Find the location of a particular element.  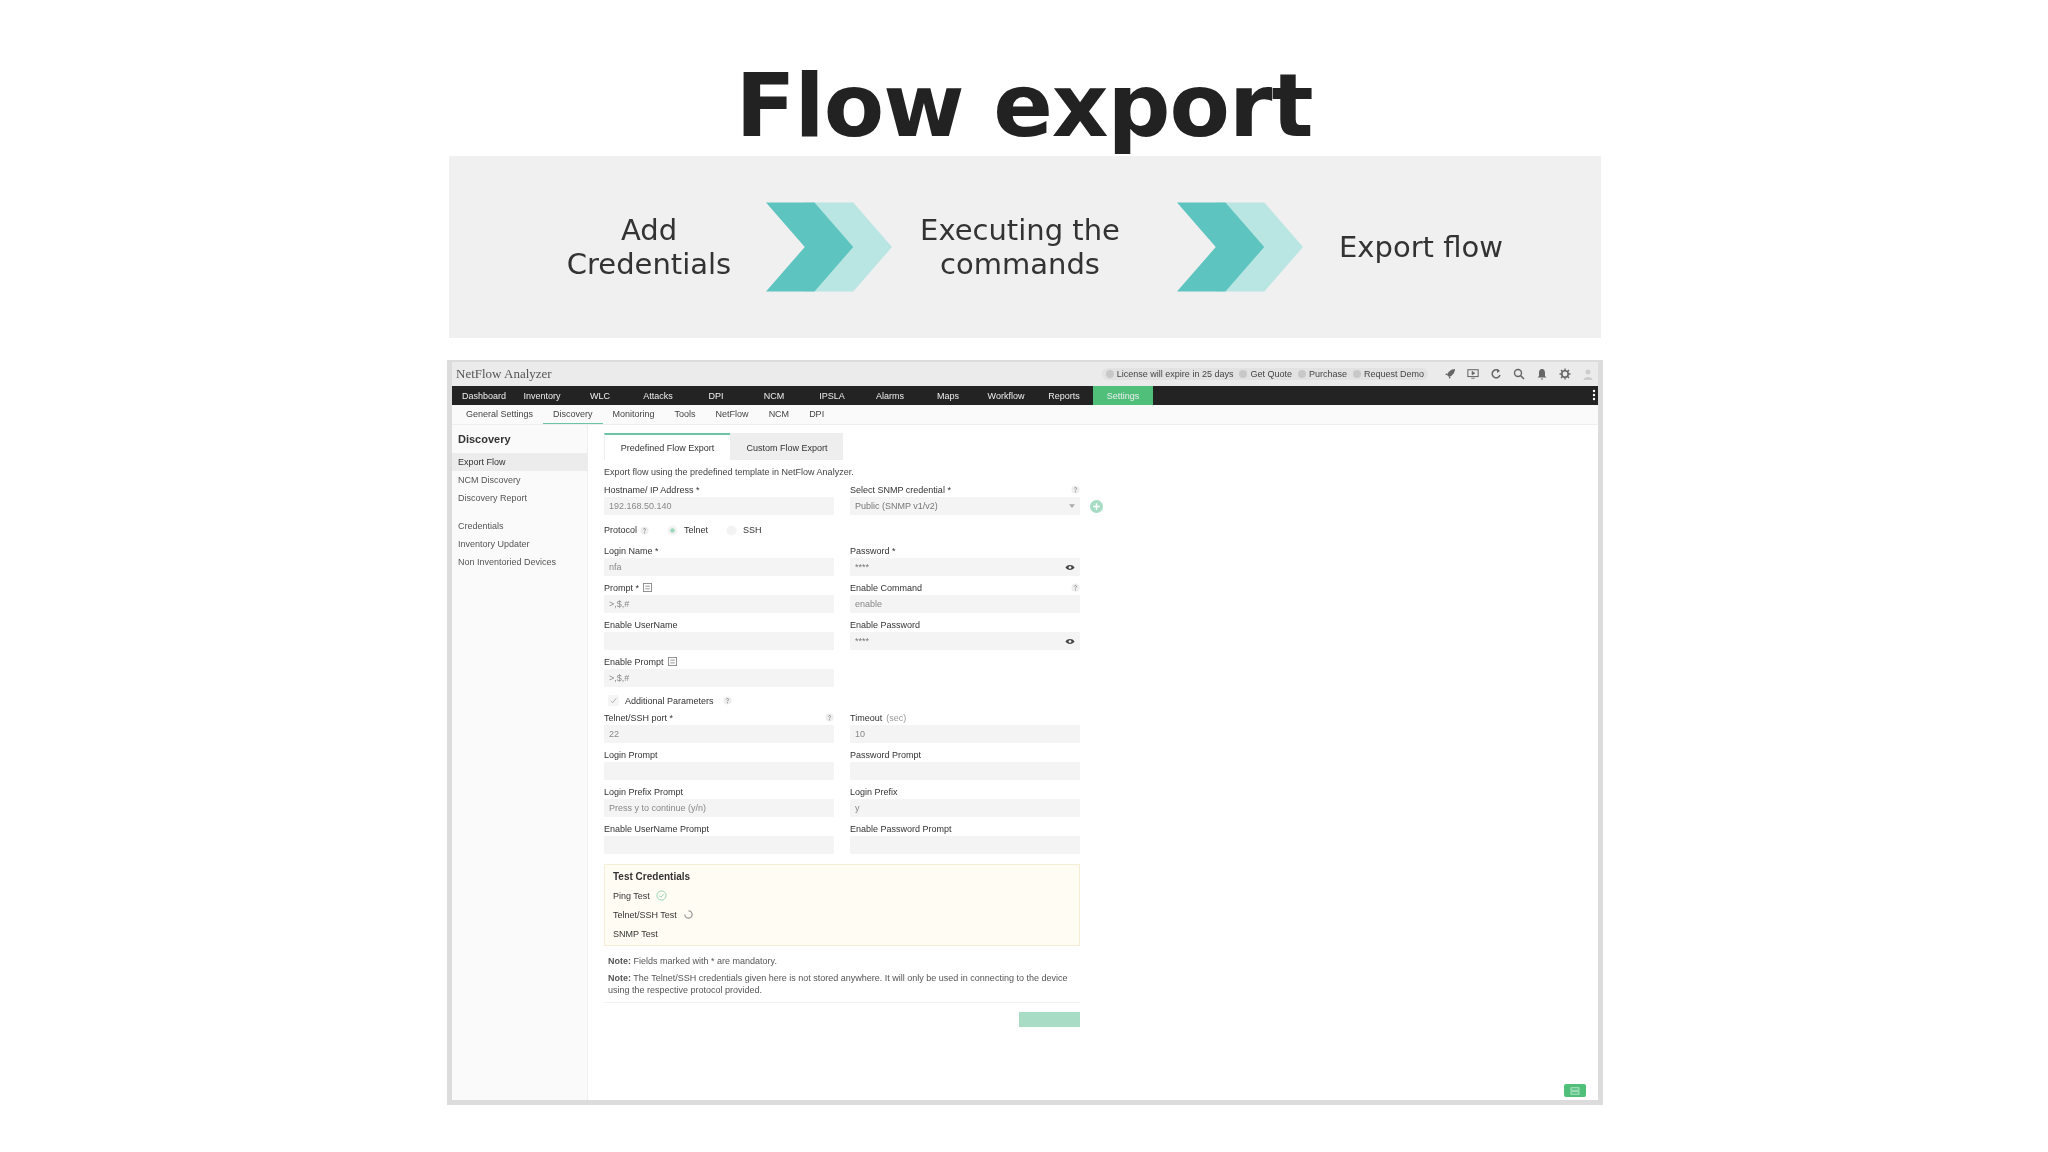

step-label: Export flow is located at coordinates (1421, 247).